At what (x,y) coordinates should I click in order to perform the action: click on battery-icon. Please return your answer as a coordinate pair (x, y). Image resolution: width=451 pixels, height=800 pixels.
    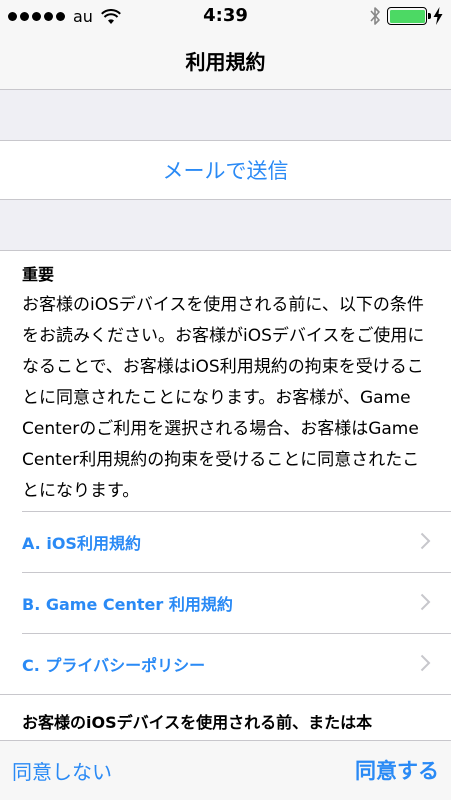
    Looking at the image, I should click on (409, 16).